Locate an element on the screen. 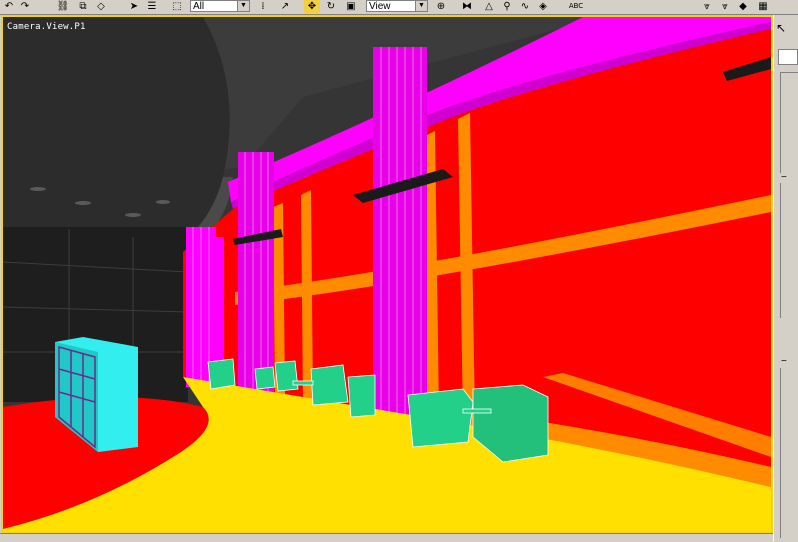 This screenshot has width=798, height=542. select-and-move-icon: ↗ is located at coordinates (285, 6).